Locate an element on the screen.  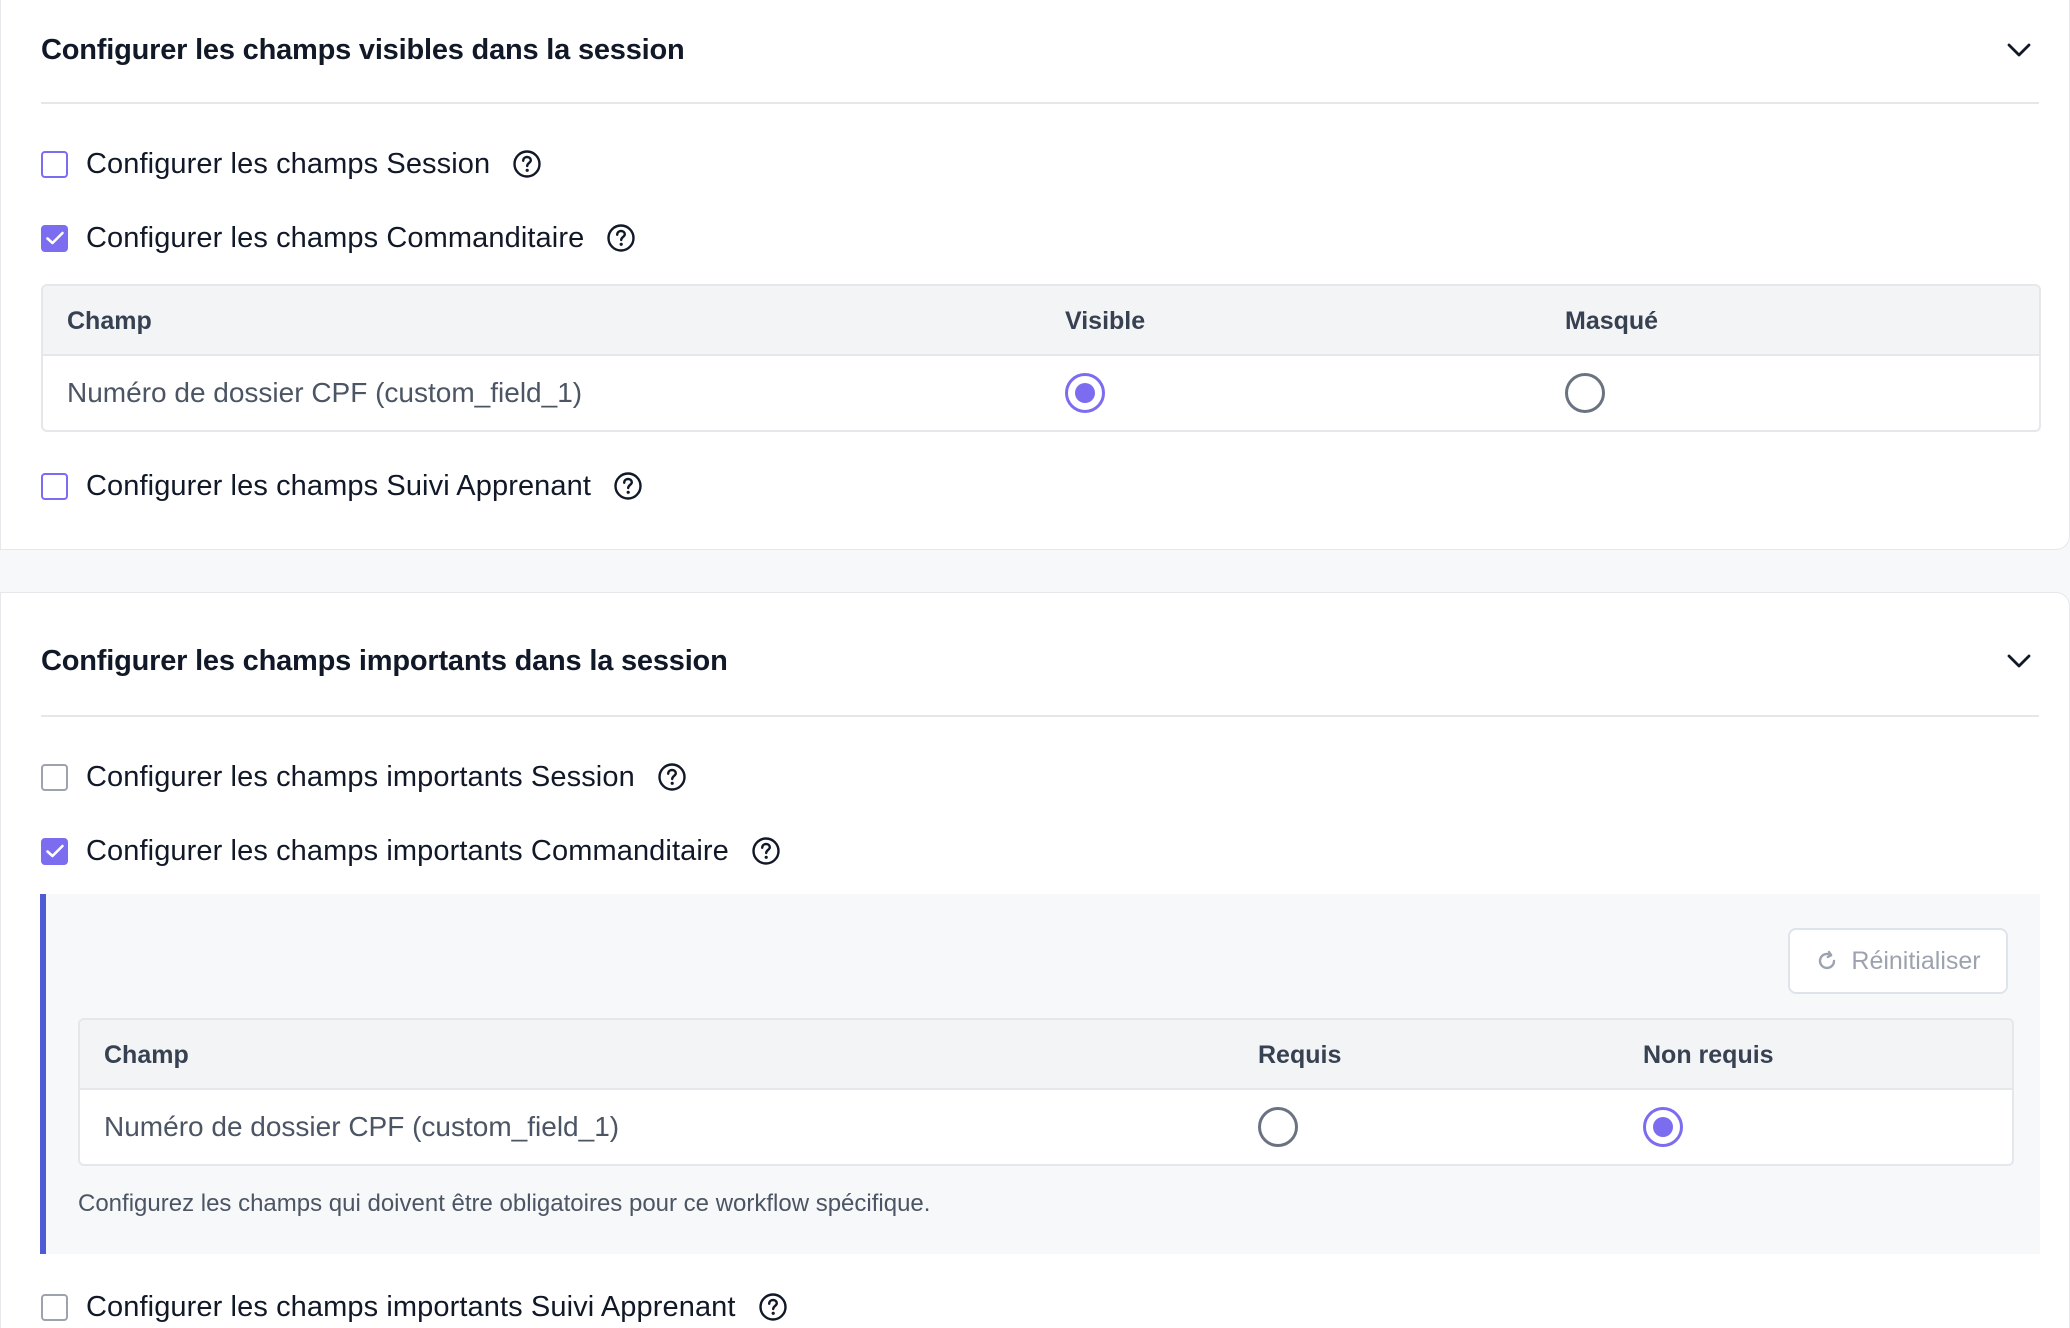
radio-visible is located at coordinates (1085, 393).